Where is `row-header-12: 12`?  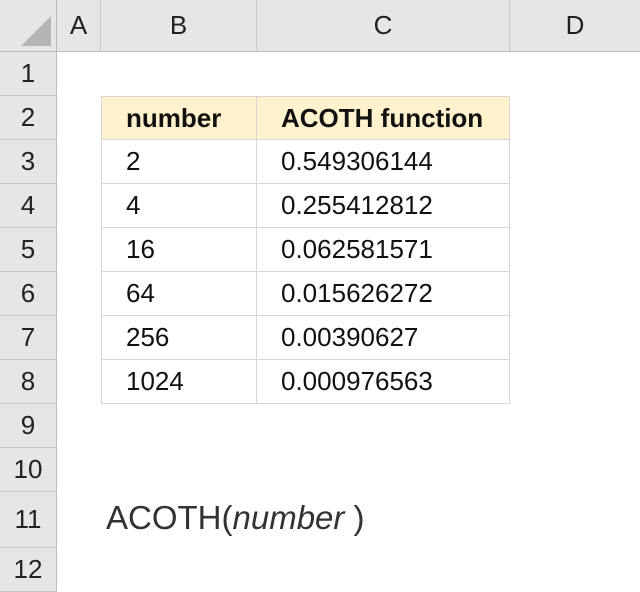
row-header-12: 12 is located at coordinates (28, 570).